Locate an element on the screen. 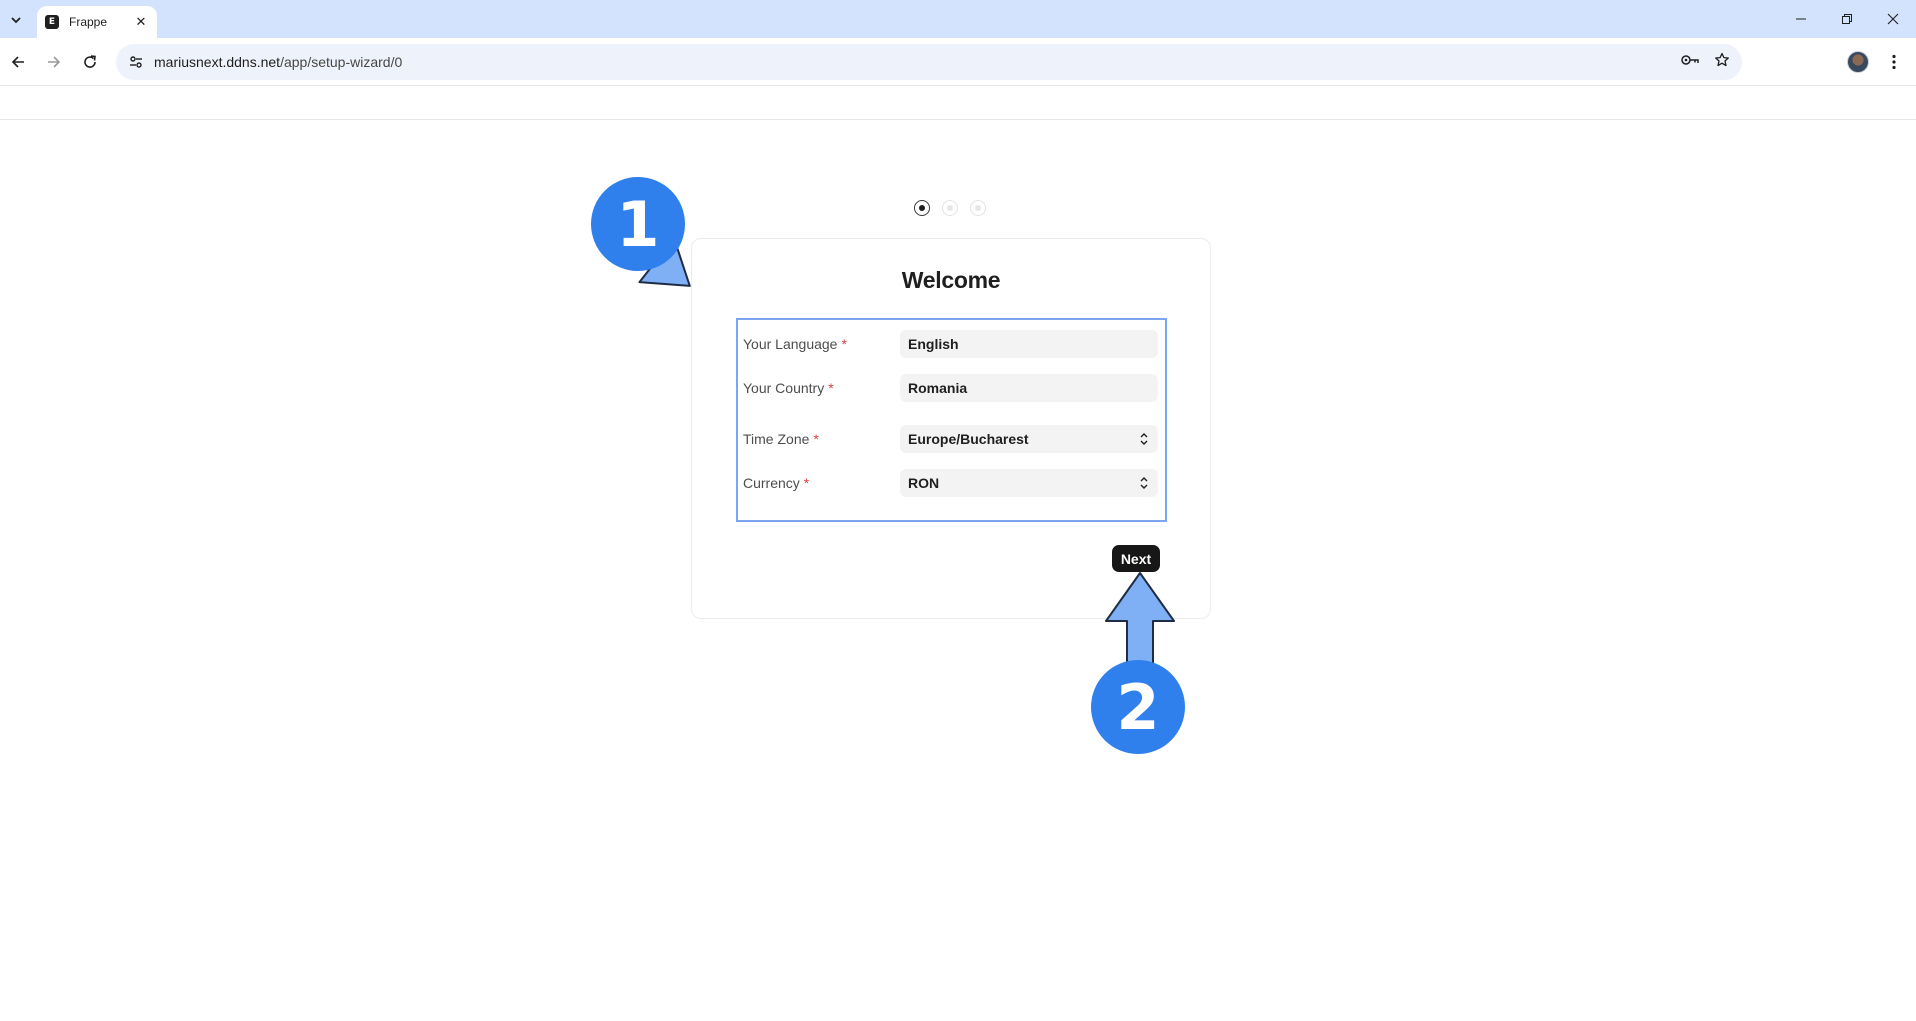  language-label: Your Language * is located at coordinates (795, 344).